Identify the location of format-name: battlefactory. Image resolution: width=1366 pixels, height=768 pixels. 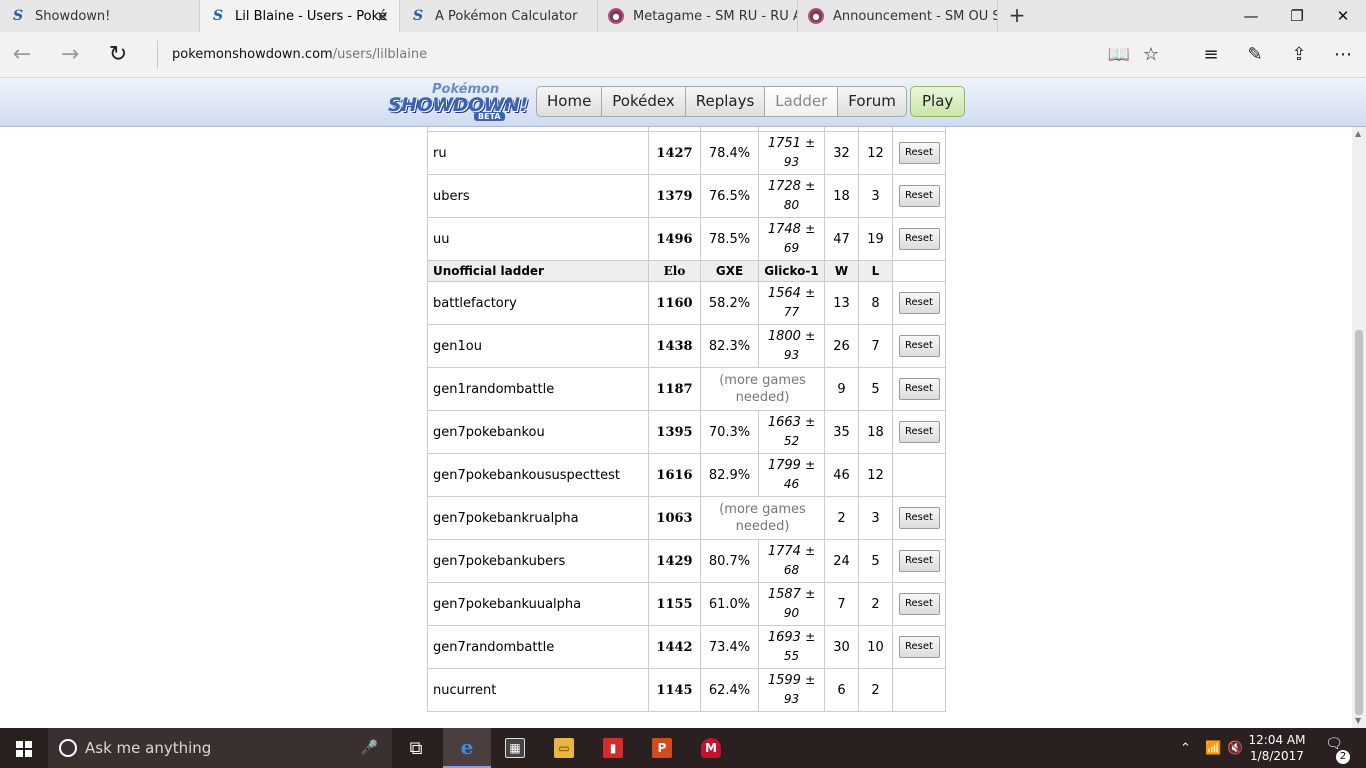
(538, 303).